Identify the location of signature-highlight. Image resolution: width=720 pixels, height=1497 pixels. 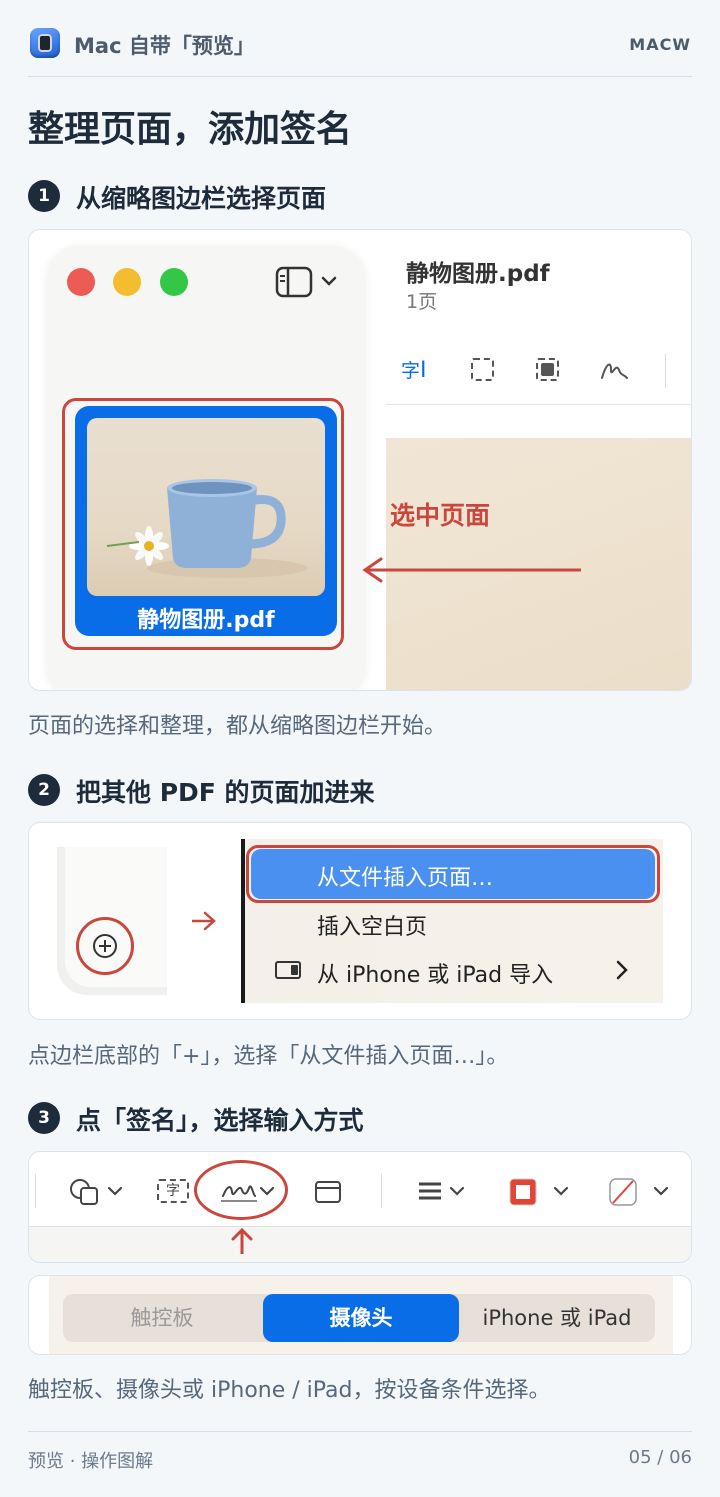
(241, 1190).